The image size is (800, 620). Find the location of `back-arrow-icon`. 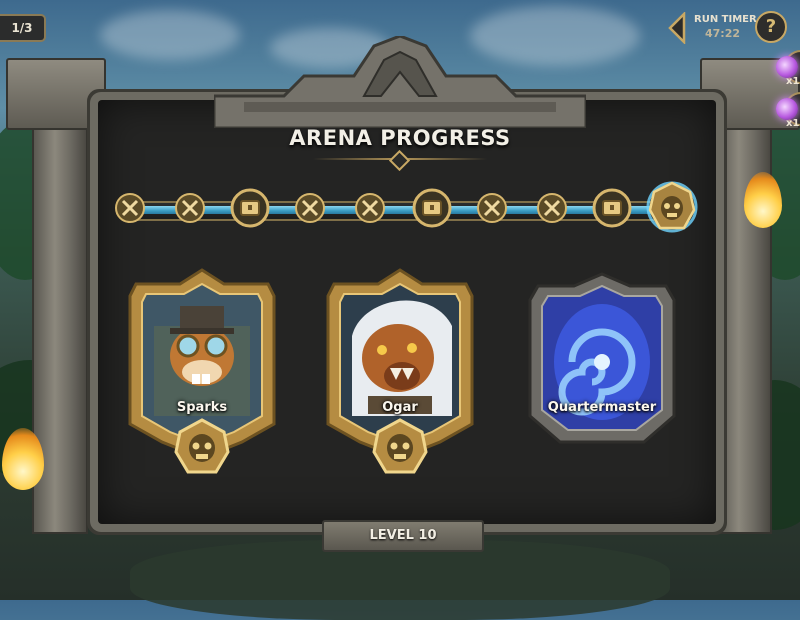

back-arrow-icon is located at coordinates (677, 28).